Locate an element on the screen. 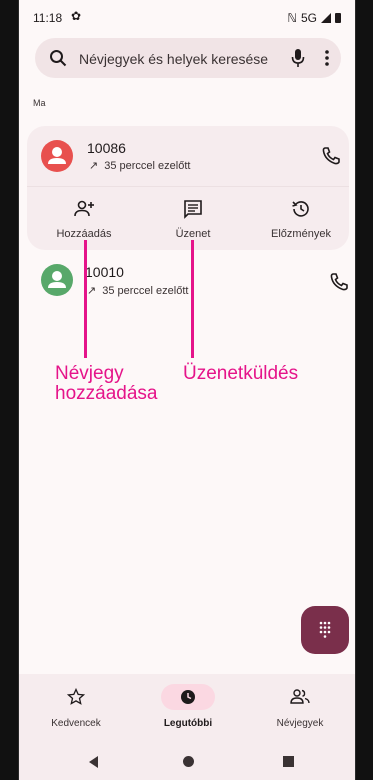 The height and width of the screenshot is (780, 373). annotation-add-contact: Névjegy hozzáadása is located at coordinates (106, 384).